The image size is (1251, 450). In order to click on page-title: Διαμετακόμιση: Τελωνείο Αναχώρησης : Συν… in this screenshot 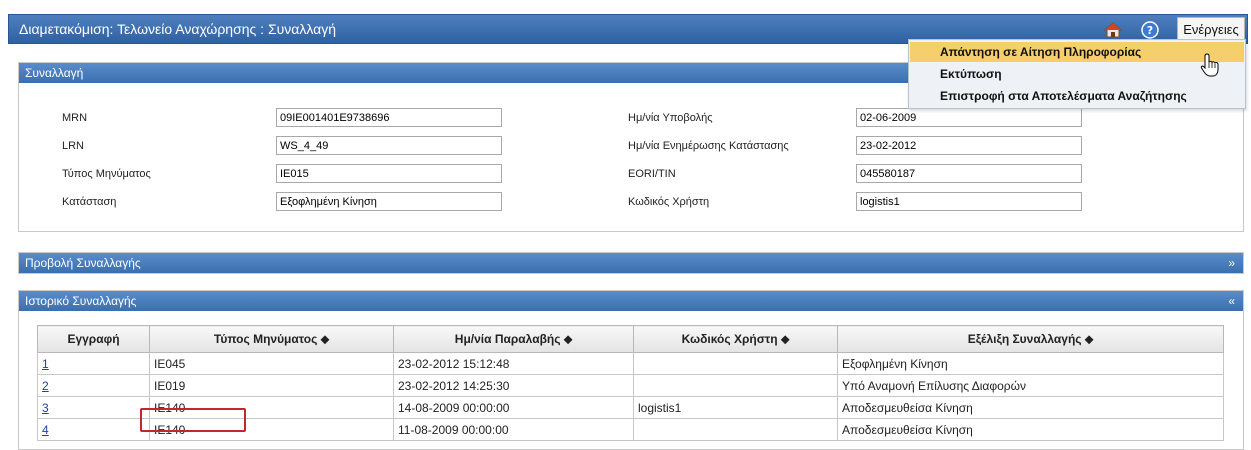, I will do `click(178, 29)`.